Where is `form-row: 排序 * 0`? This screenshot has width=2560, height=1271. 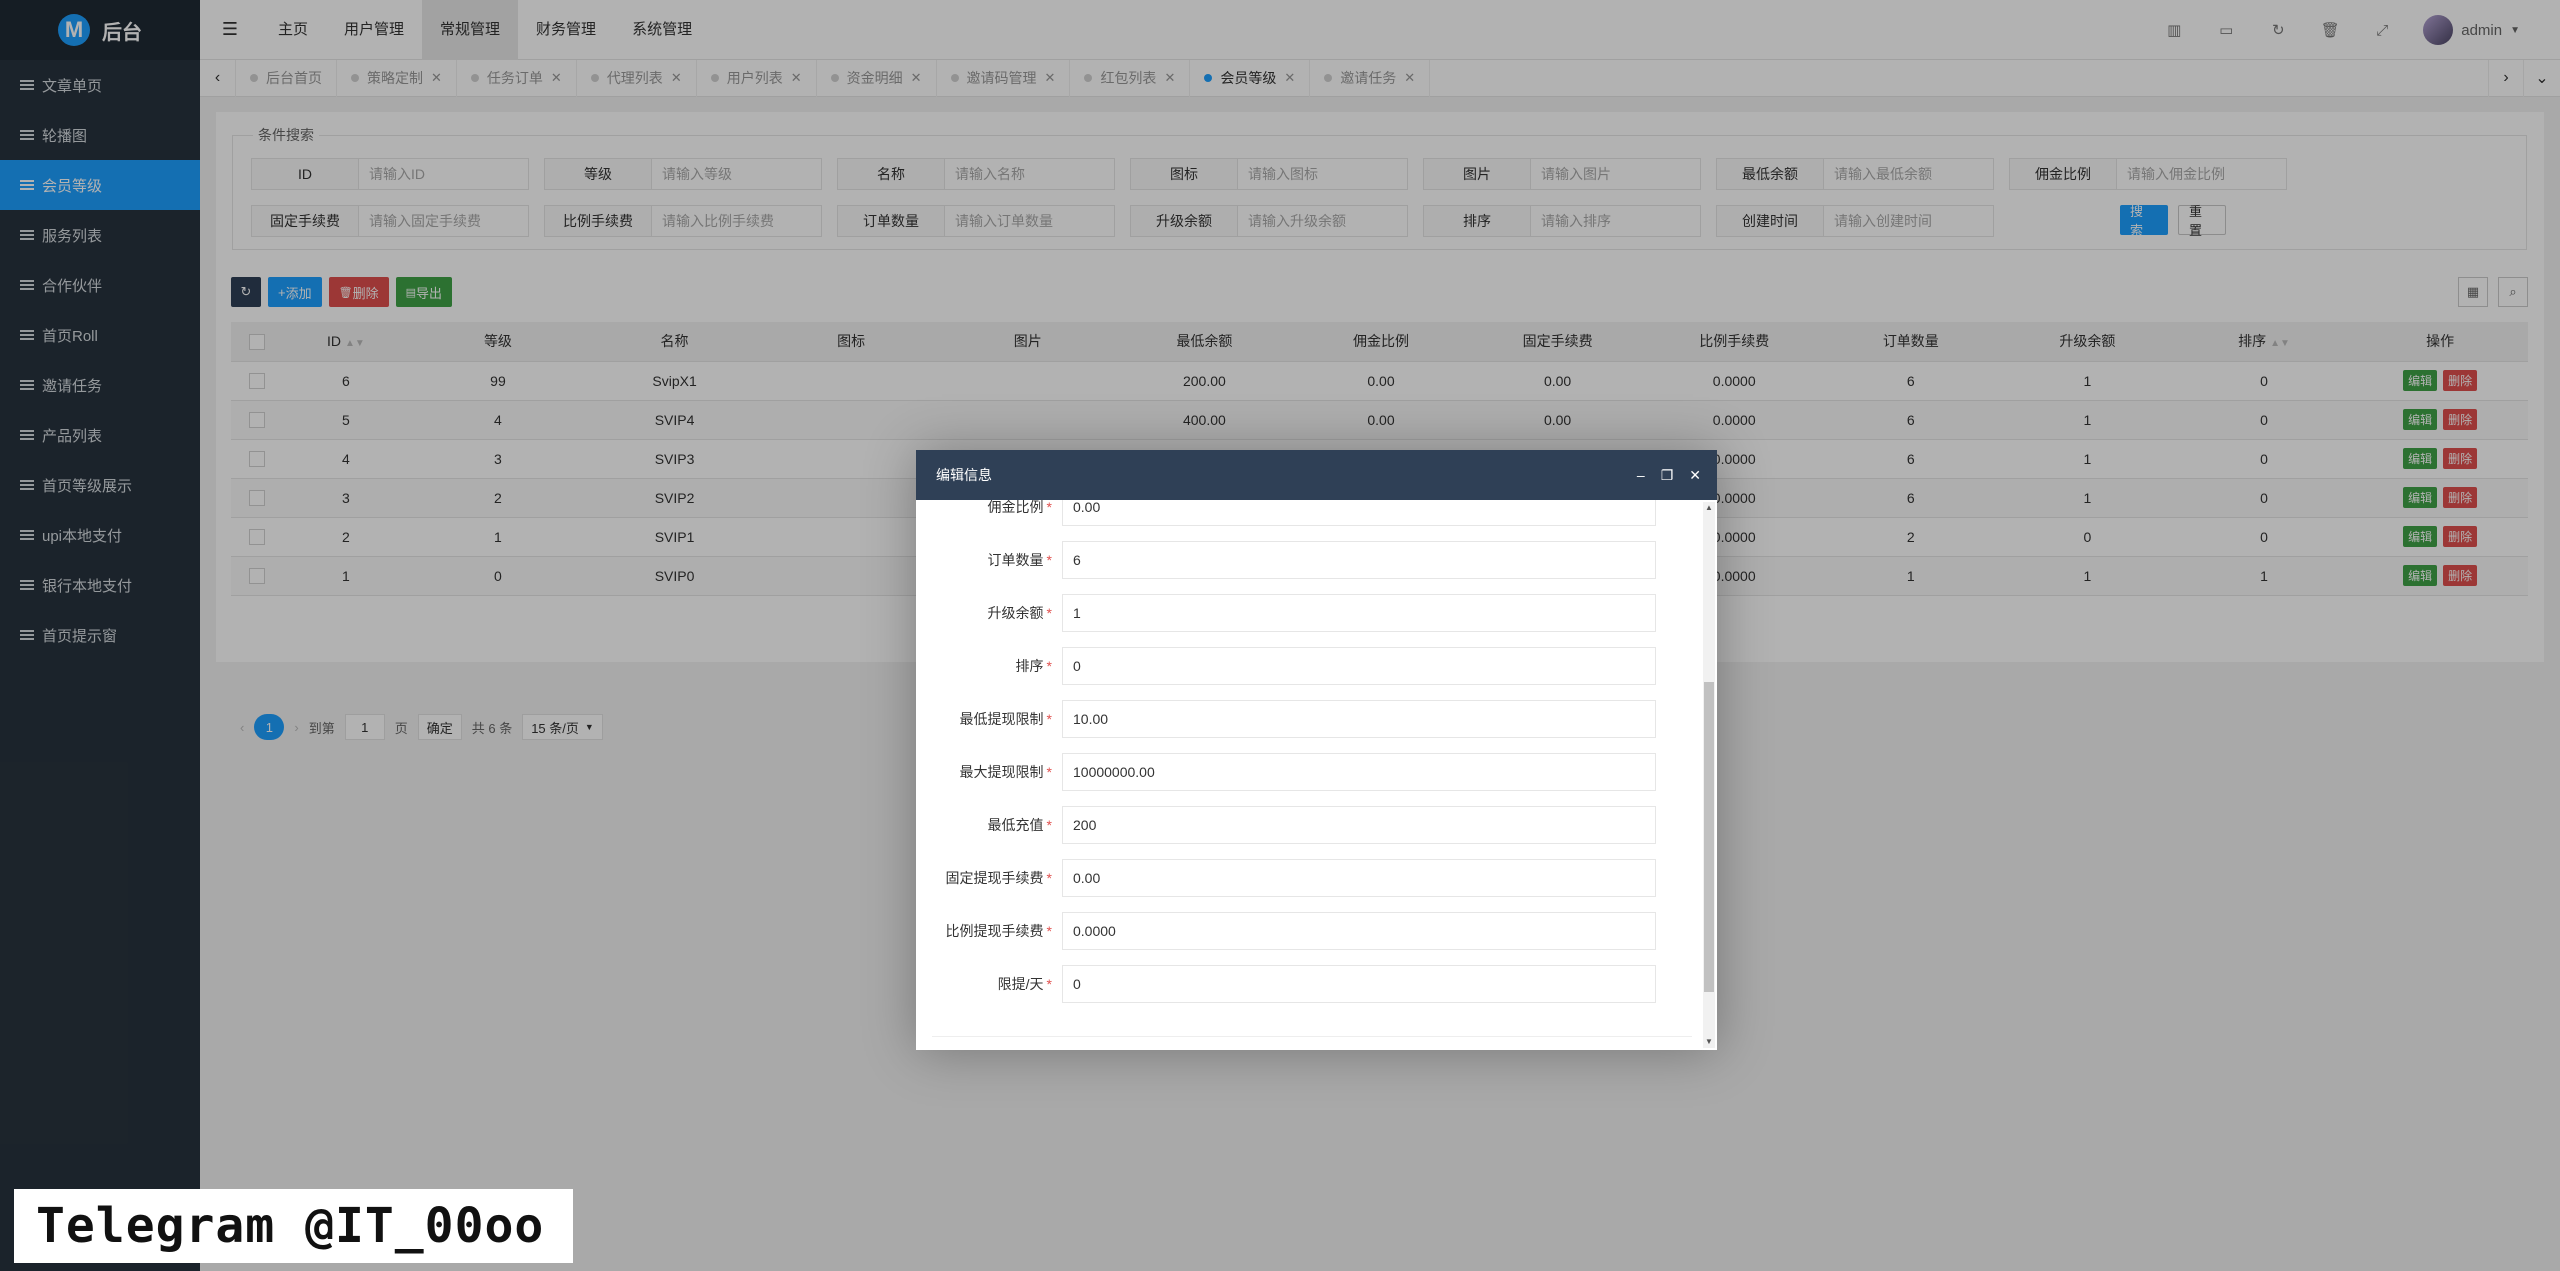 form-row: 排序 * 0 is located at coordinates (1296, 666).